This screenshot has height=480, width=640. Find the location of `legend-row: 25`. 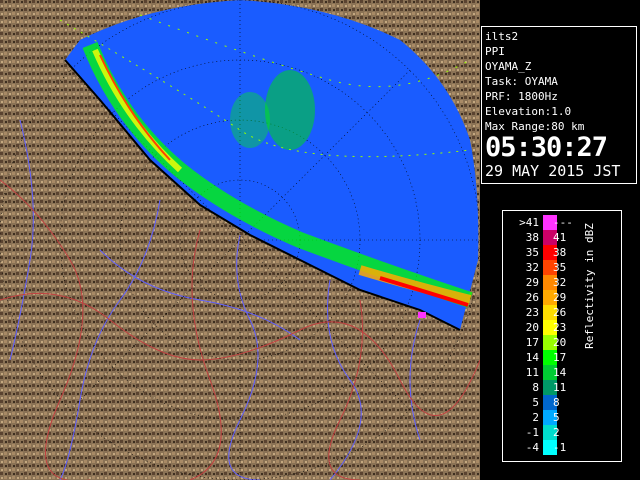

legend-row: 25 is located at coordinates (548, 417).